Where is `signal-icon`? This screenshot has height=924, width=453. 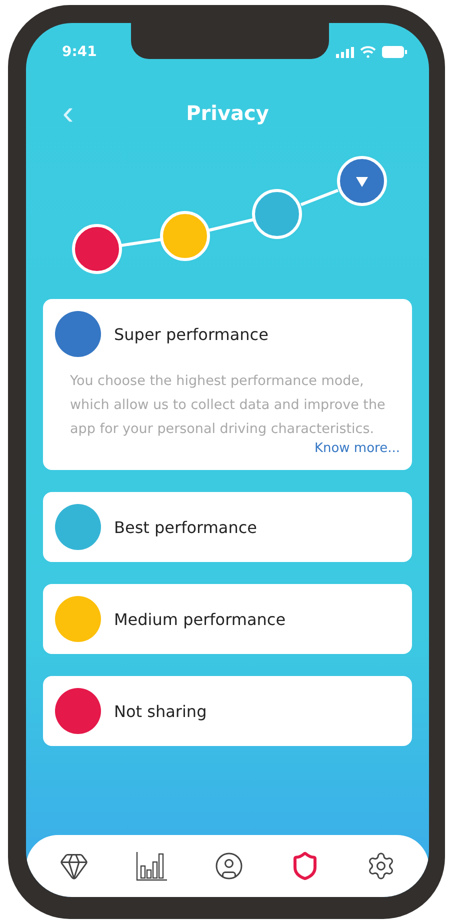
signal-icon is located at coordinates (345, 52).